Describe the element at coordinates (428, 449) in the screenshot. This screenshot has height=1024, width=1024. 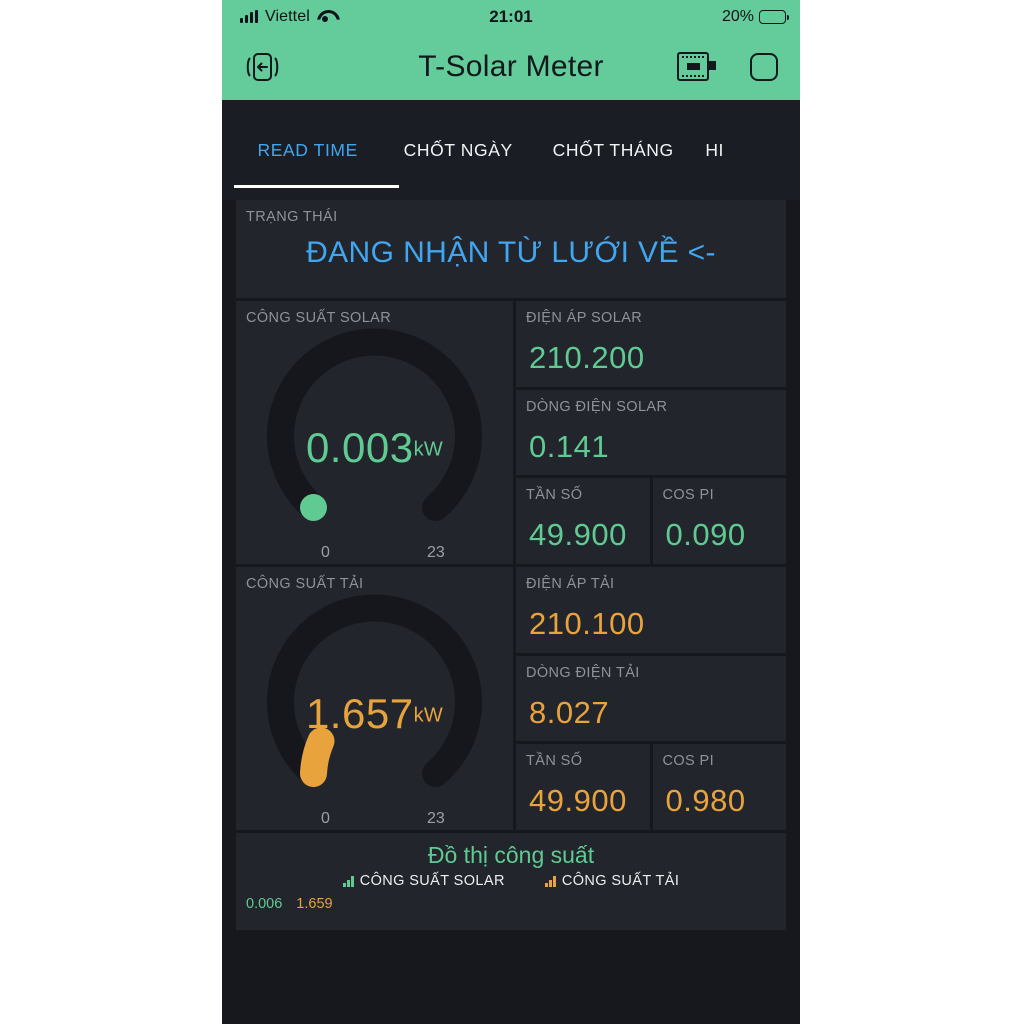
I see `solar-gauge-unit: kW` at that location.